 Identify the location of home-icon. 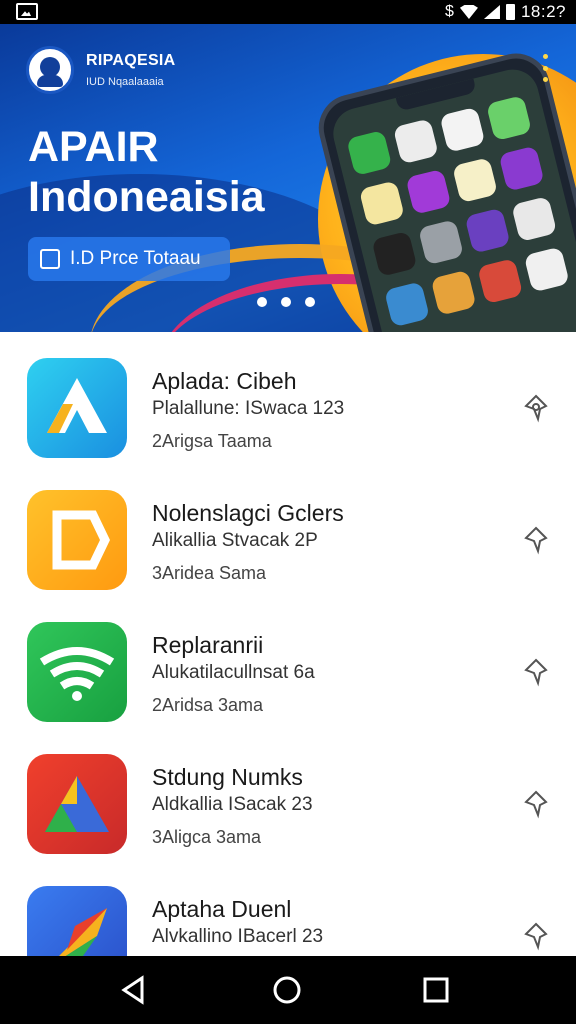
(287, 990).